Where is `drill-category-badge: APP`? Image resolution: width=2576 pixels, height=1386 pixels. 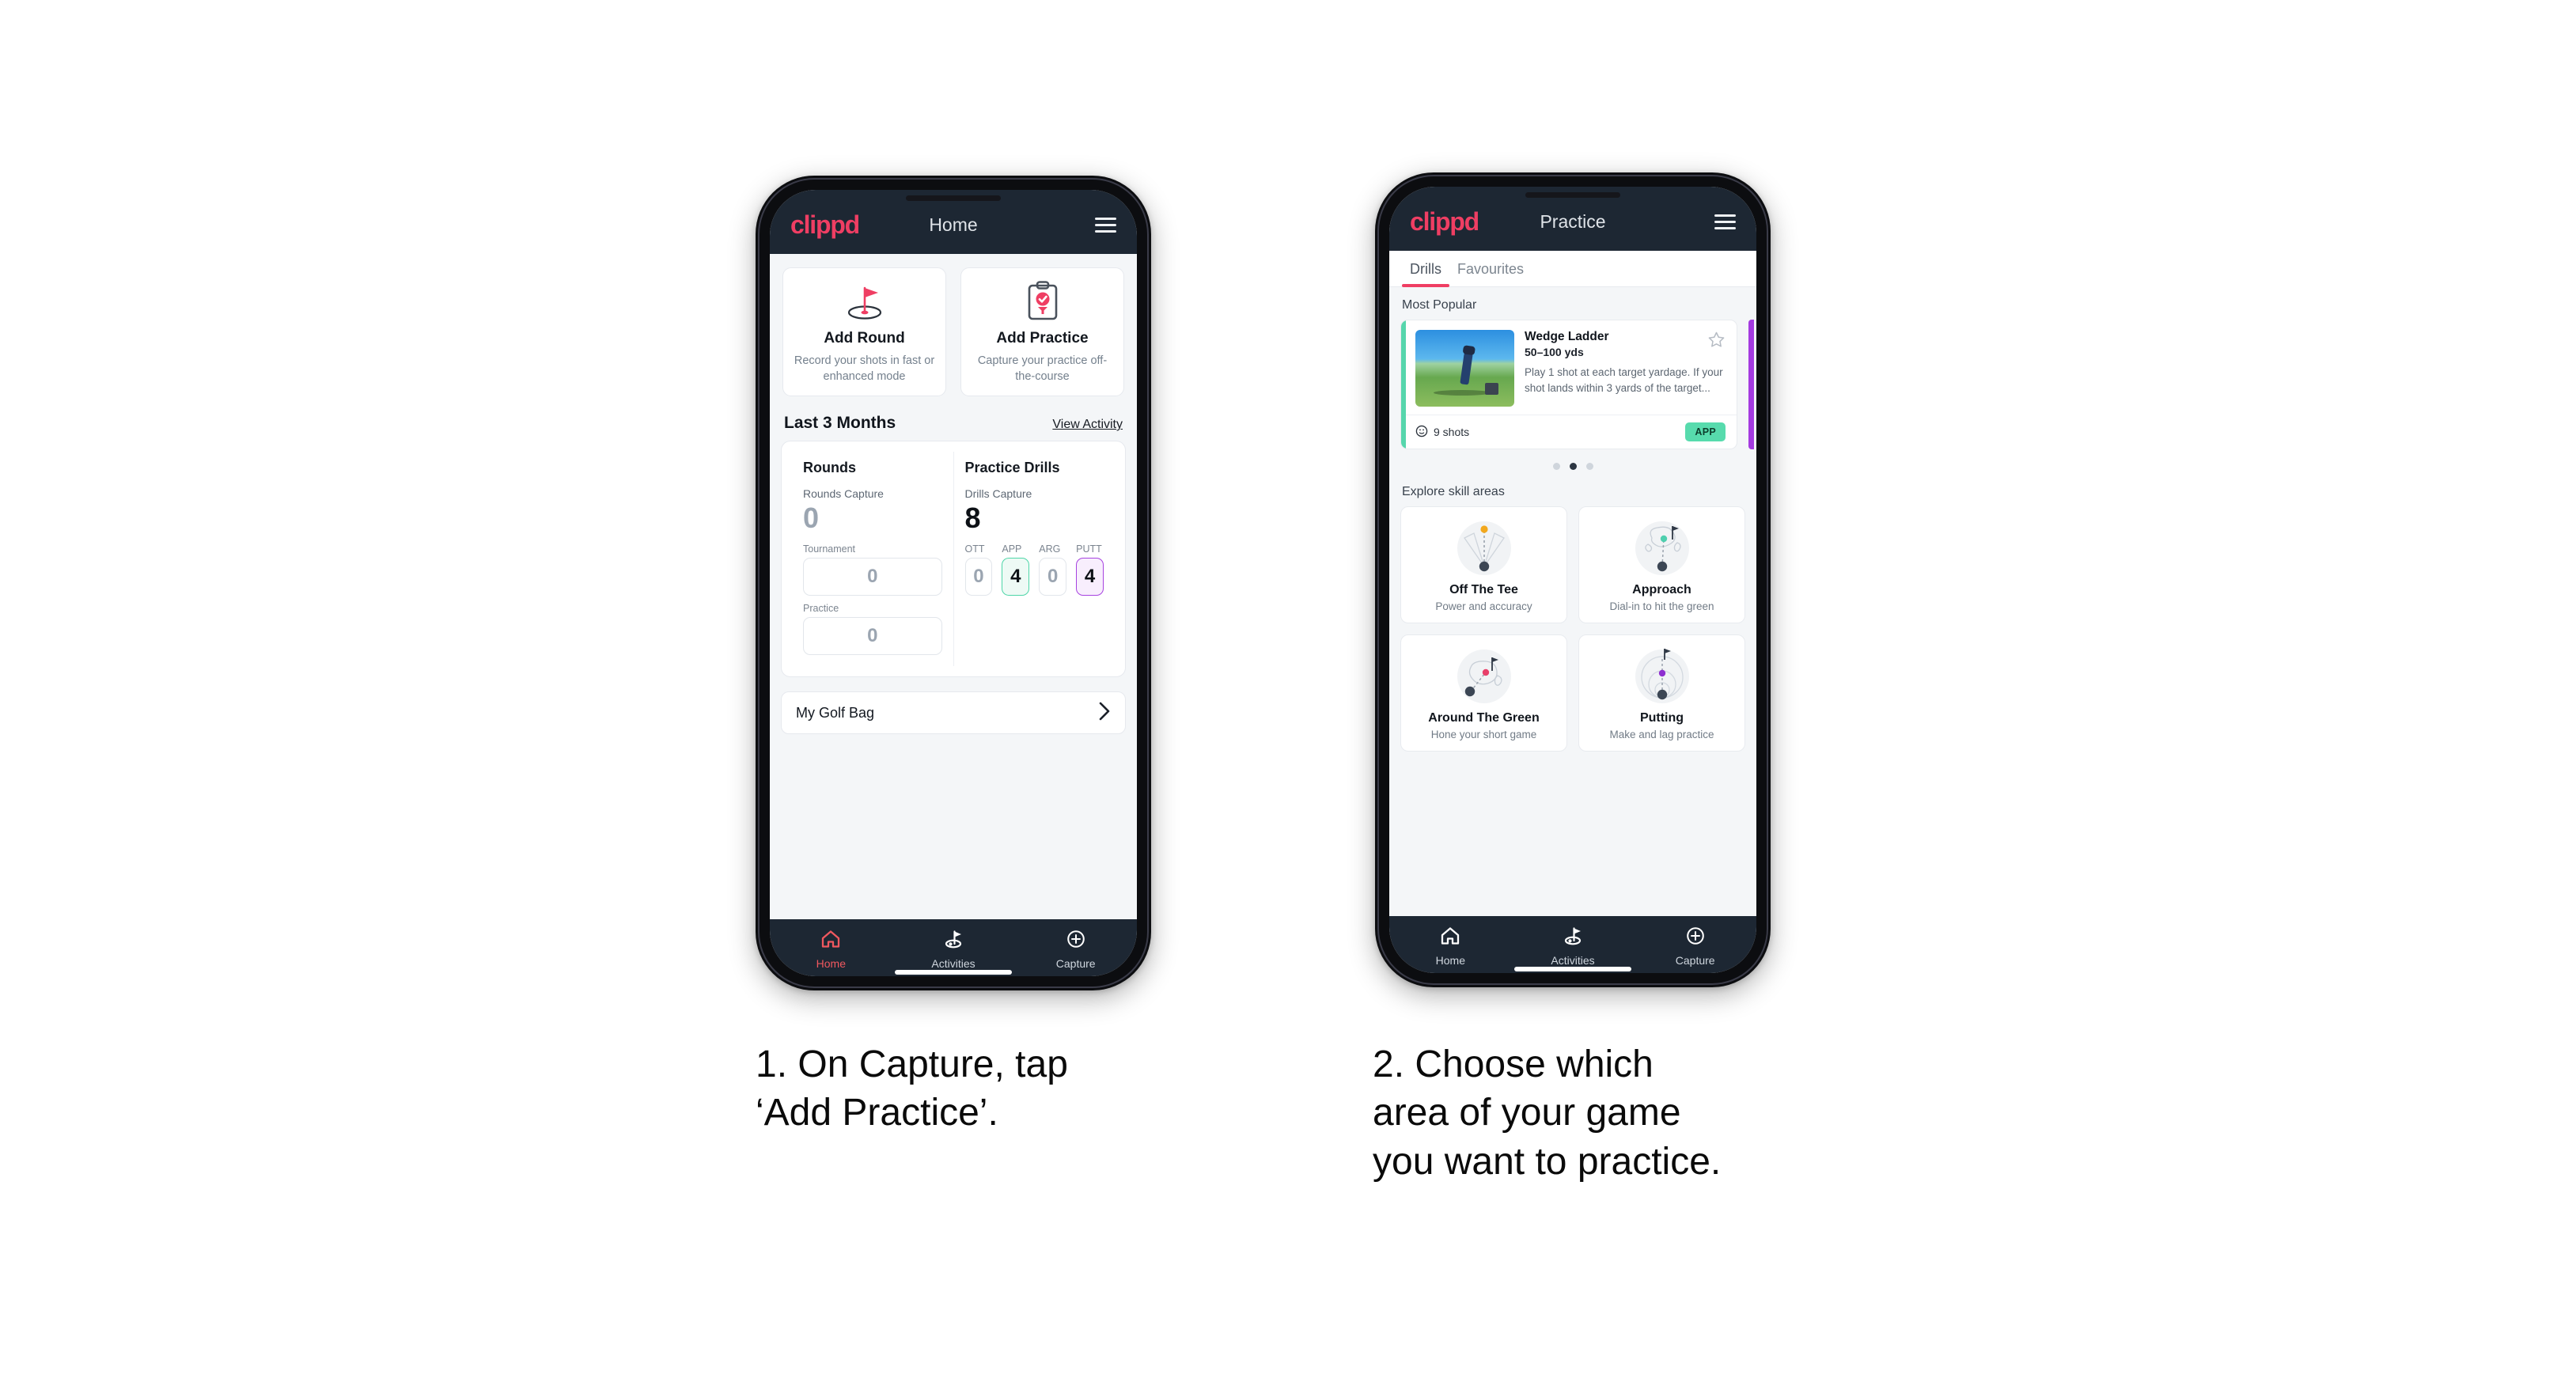
drill-category-badge: APP is located at coordinates (1705, 432).